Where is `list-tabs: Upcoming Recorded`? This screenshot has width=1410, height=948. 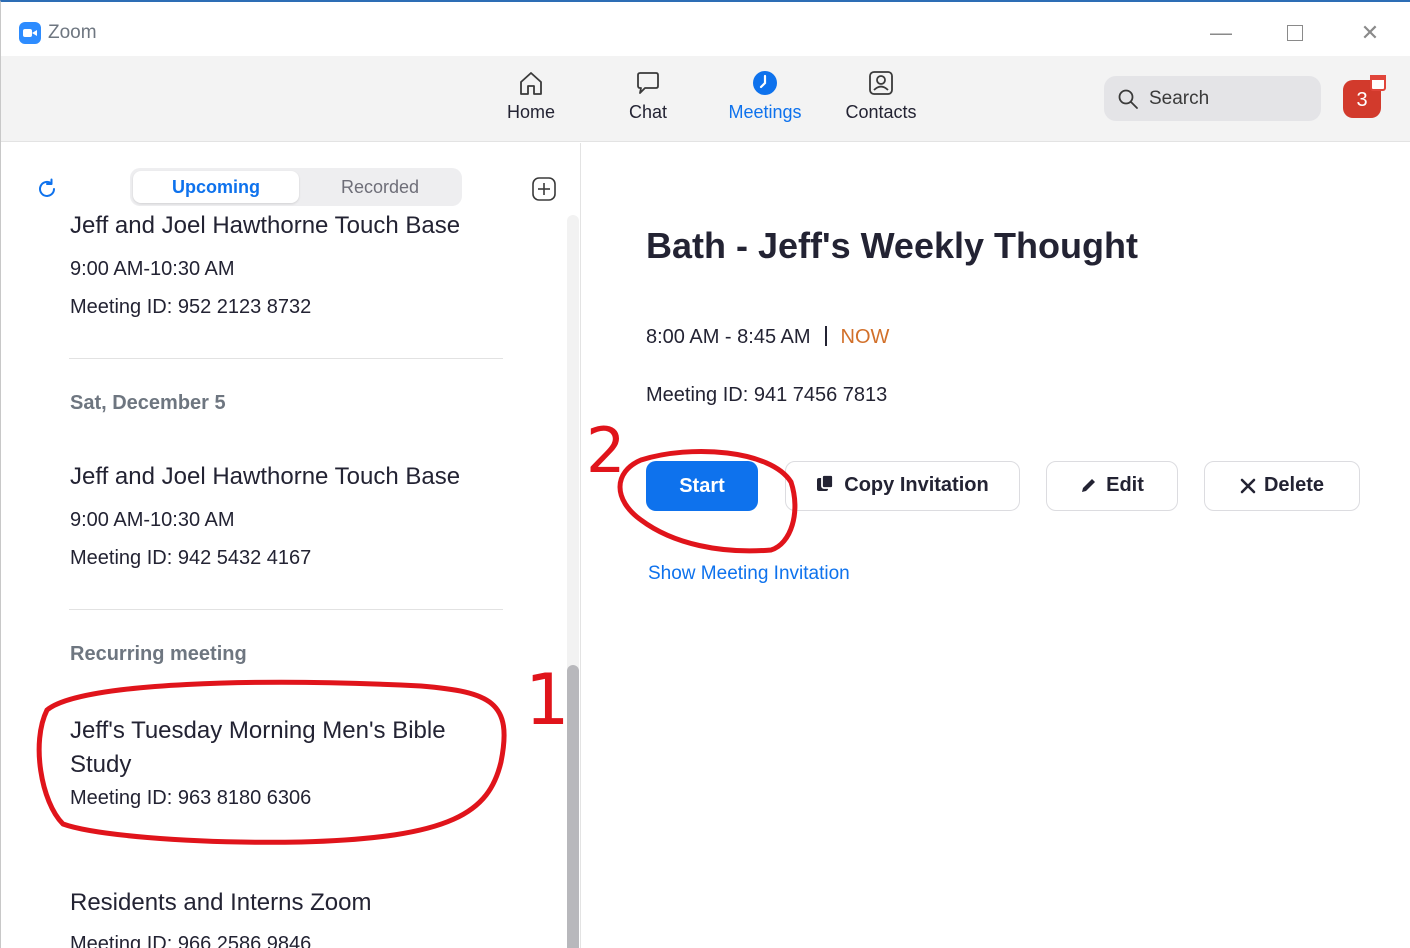 list-tabs: Upcoming Recorded is located at coordinates (296, 187).